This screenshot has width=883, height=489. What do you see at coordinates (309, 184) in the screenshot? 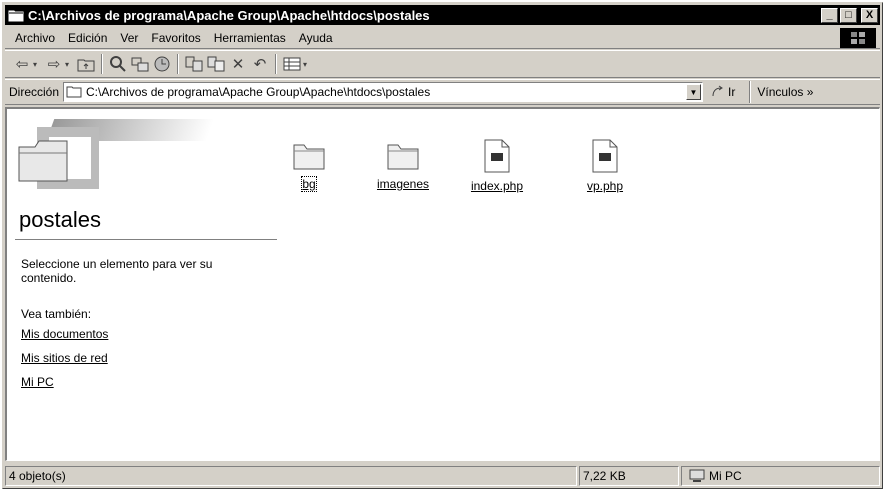
I see `file-label: bg` at bounding box center [309, 184].